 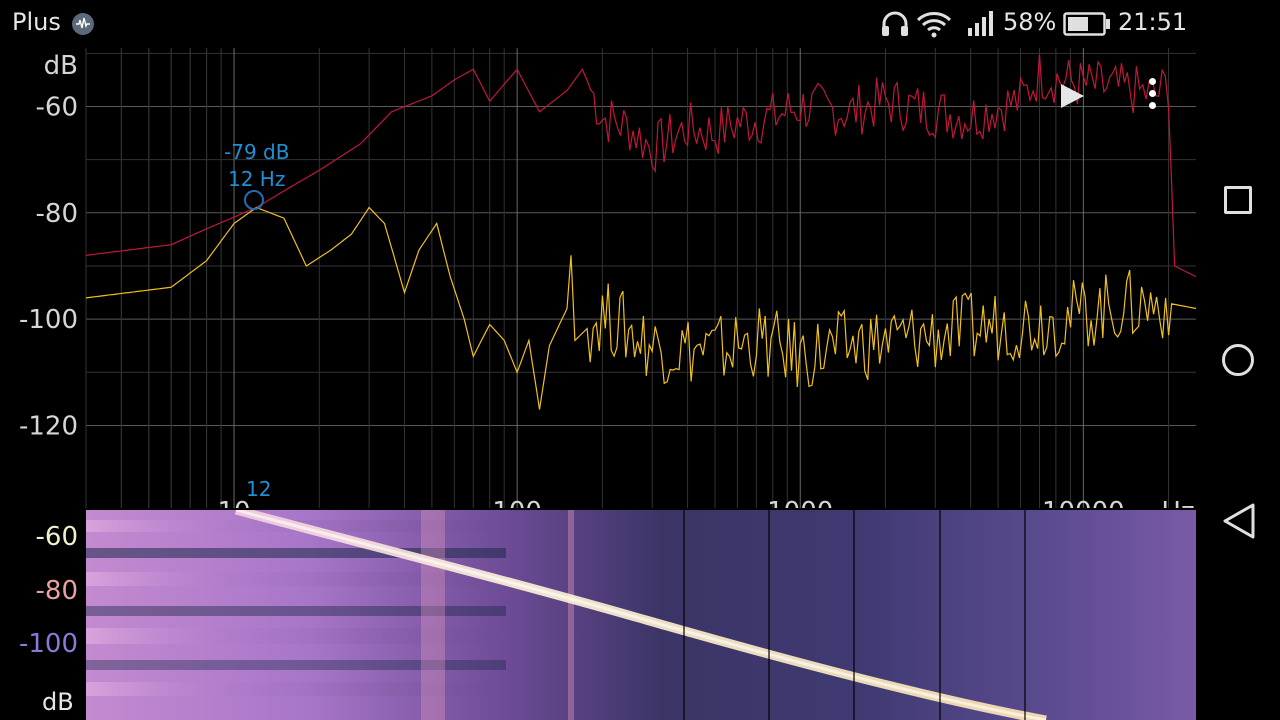 I want to click on x-tick-label: 10000, so click(x=1083, y=502).